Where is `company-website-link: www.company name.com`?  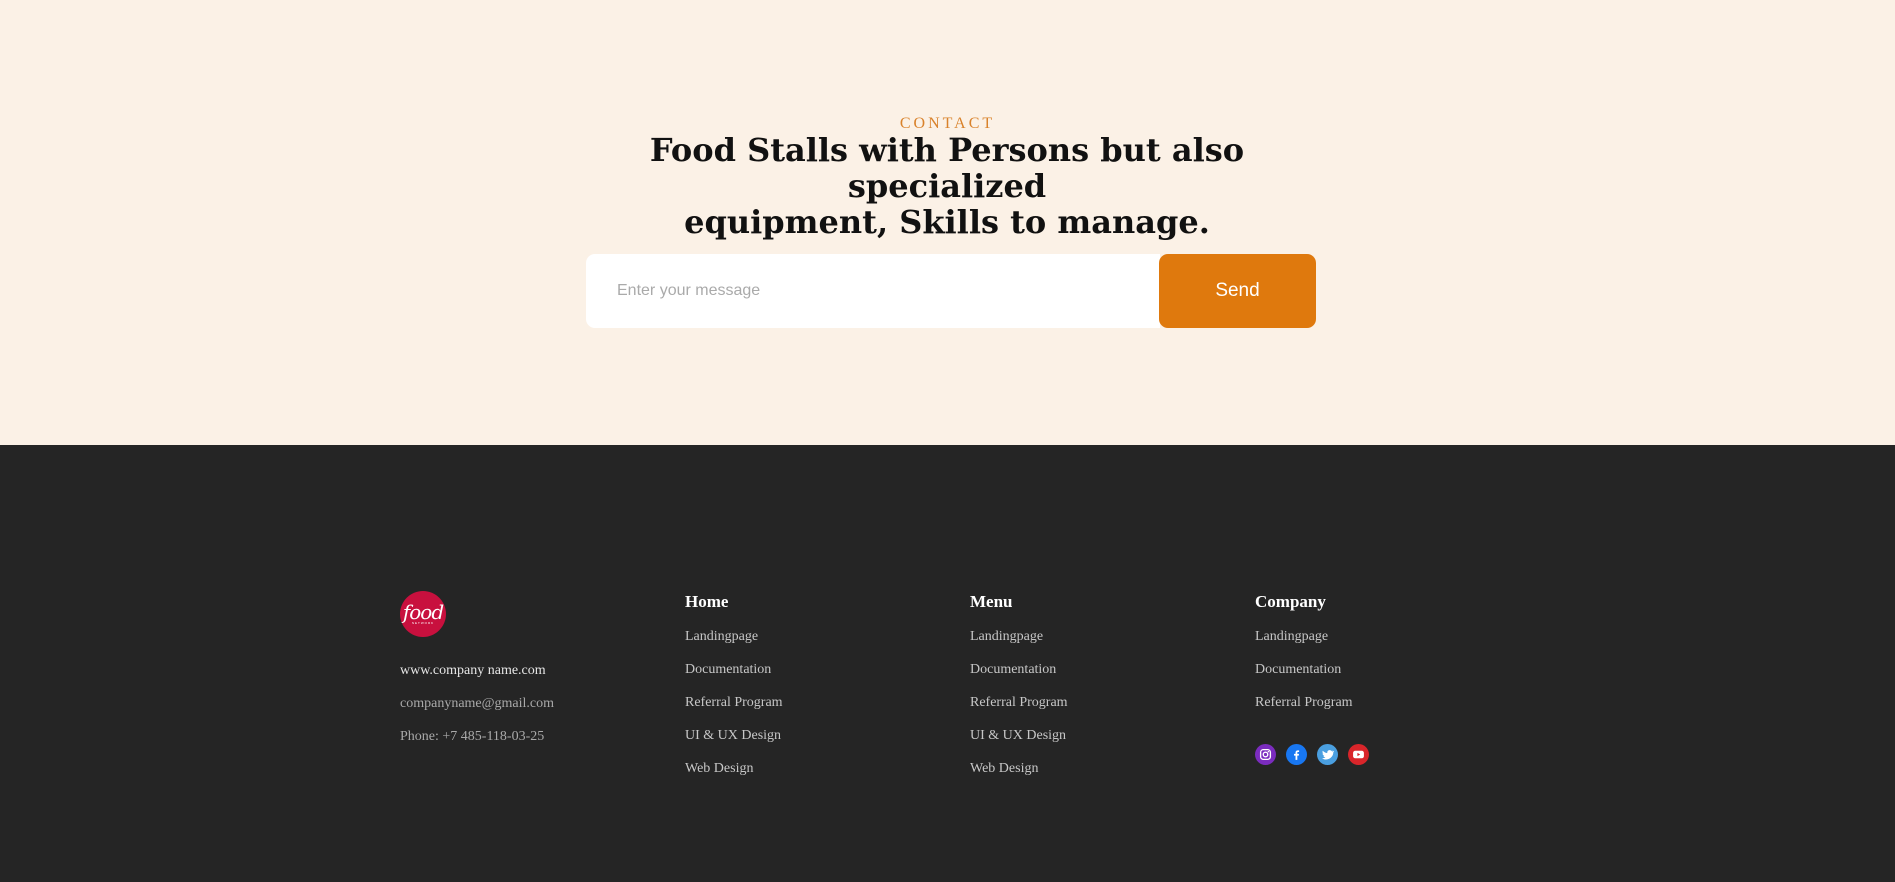 company-website-link: www.company name.com is located at coordinates (473, 671).